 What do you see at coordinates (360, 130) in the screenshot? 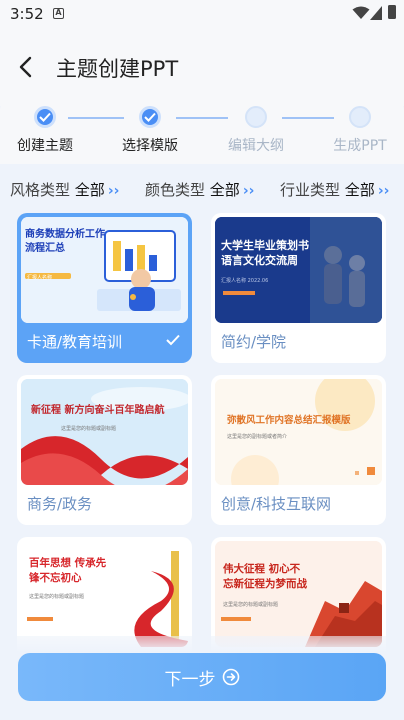
I see `step-generate-ppt: 生成PPT` at bounding box center [360, 130].